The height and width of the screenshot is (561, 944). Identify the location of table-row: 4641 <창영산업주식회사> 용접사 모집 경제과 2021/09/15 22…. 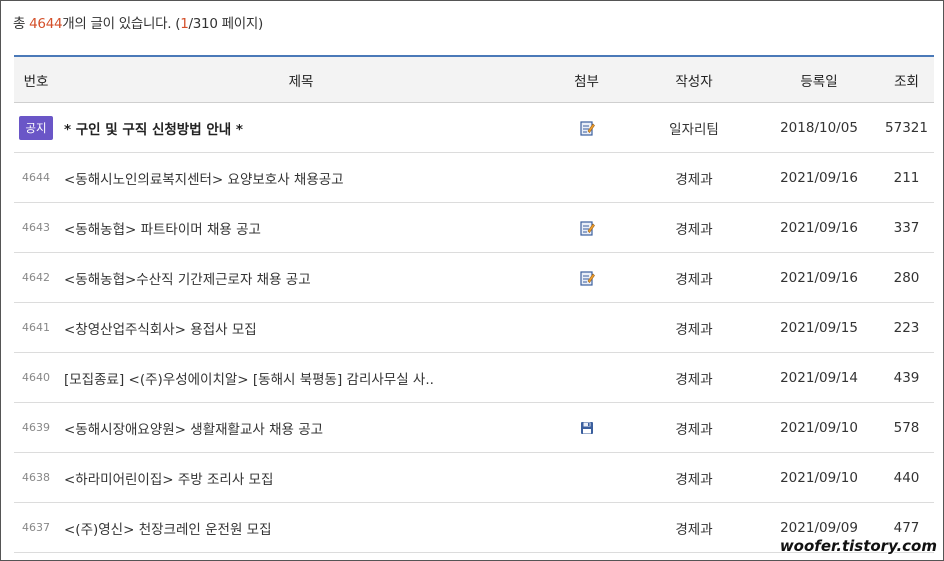
(474, 328).